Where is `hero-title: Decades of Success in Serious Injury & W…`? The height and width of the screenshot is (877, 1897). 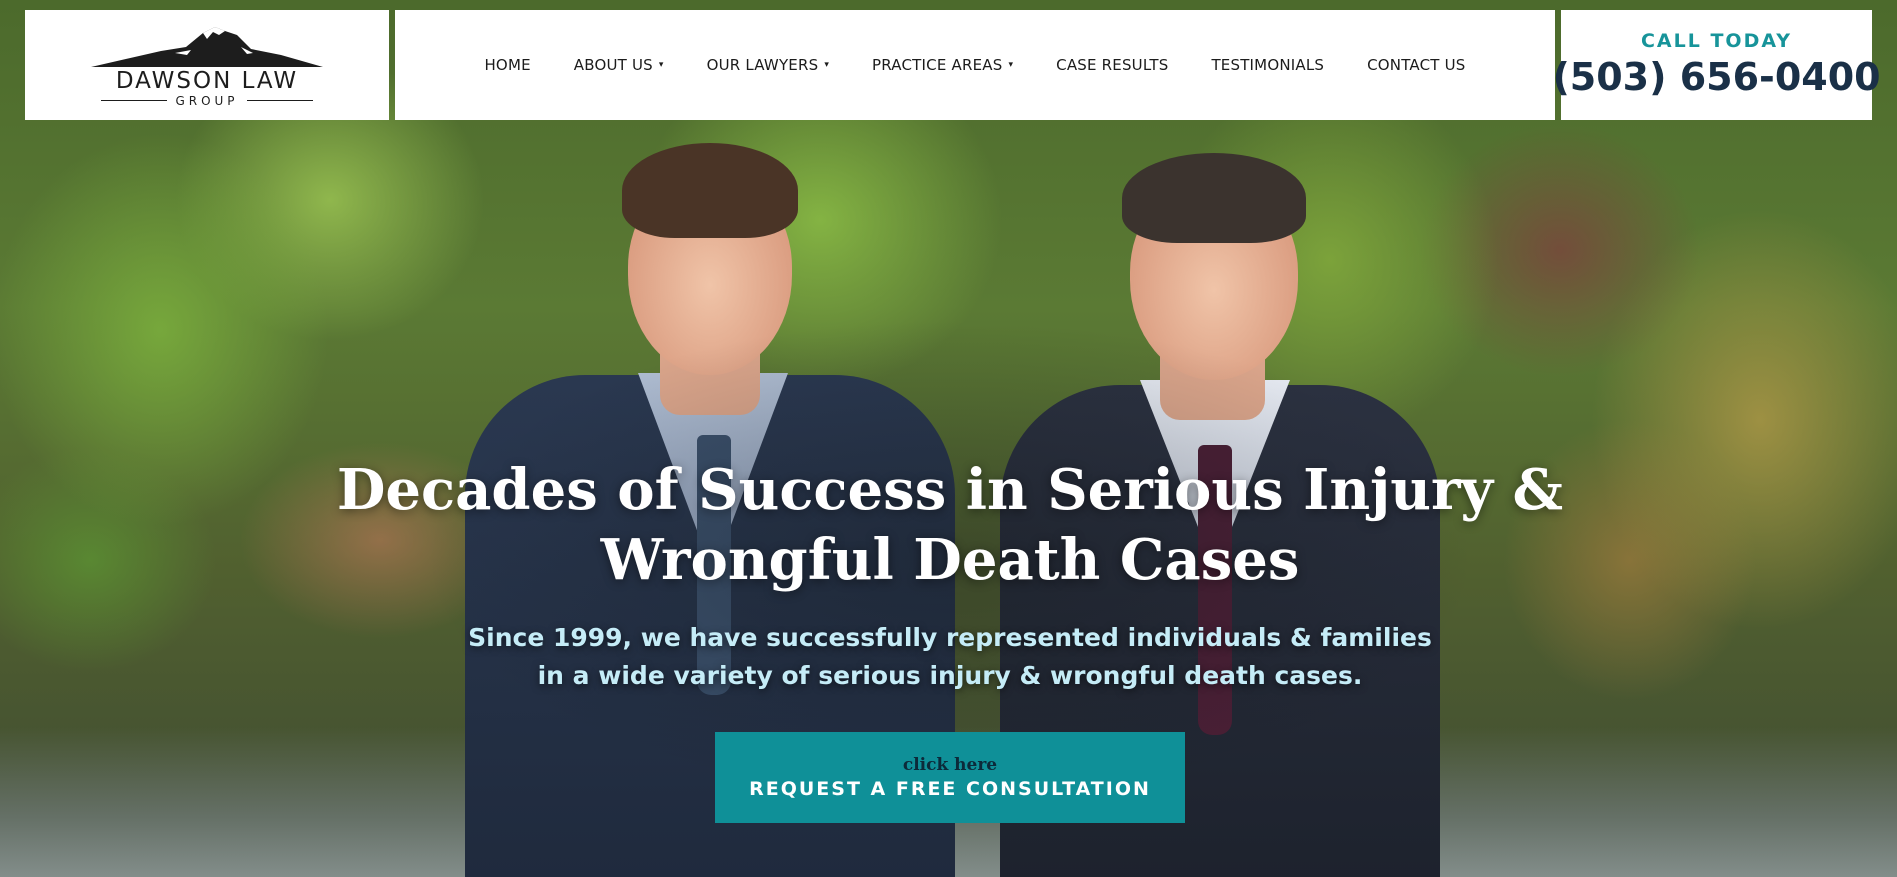 hero-title: Decades of Success in Serious Injury & W… is located at coordinates (950, 525).